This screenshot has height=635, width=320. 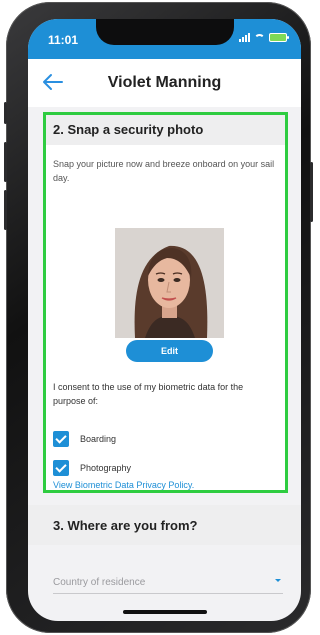 I want to click on dropdown-caret-icon, so click(x=278, y=580).